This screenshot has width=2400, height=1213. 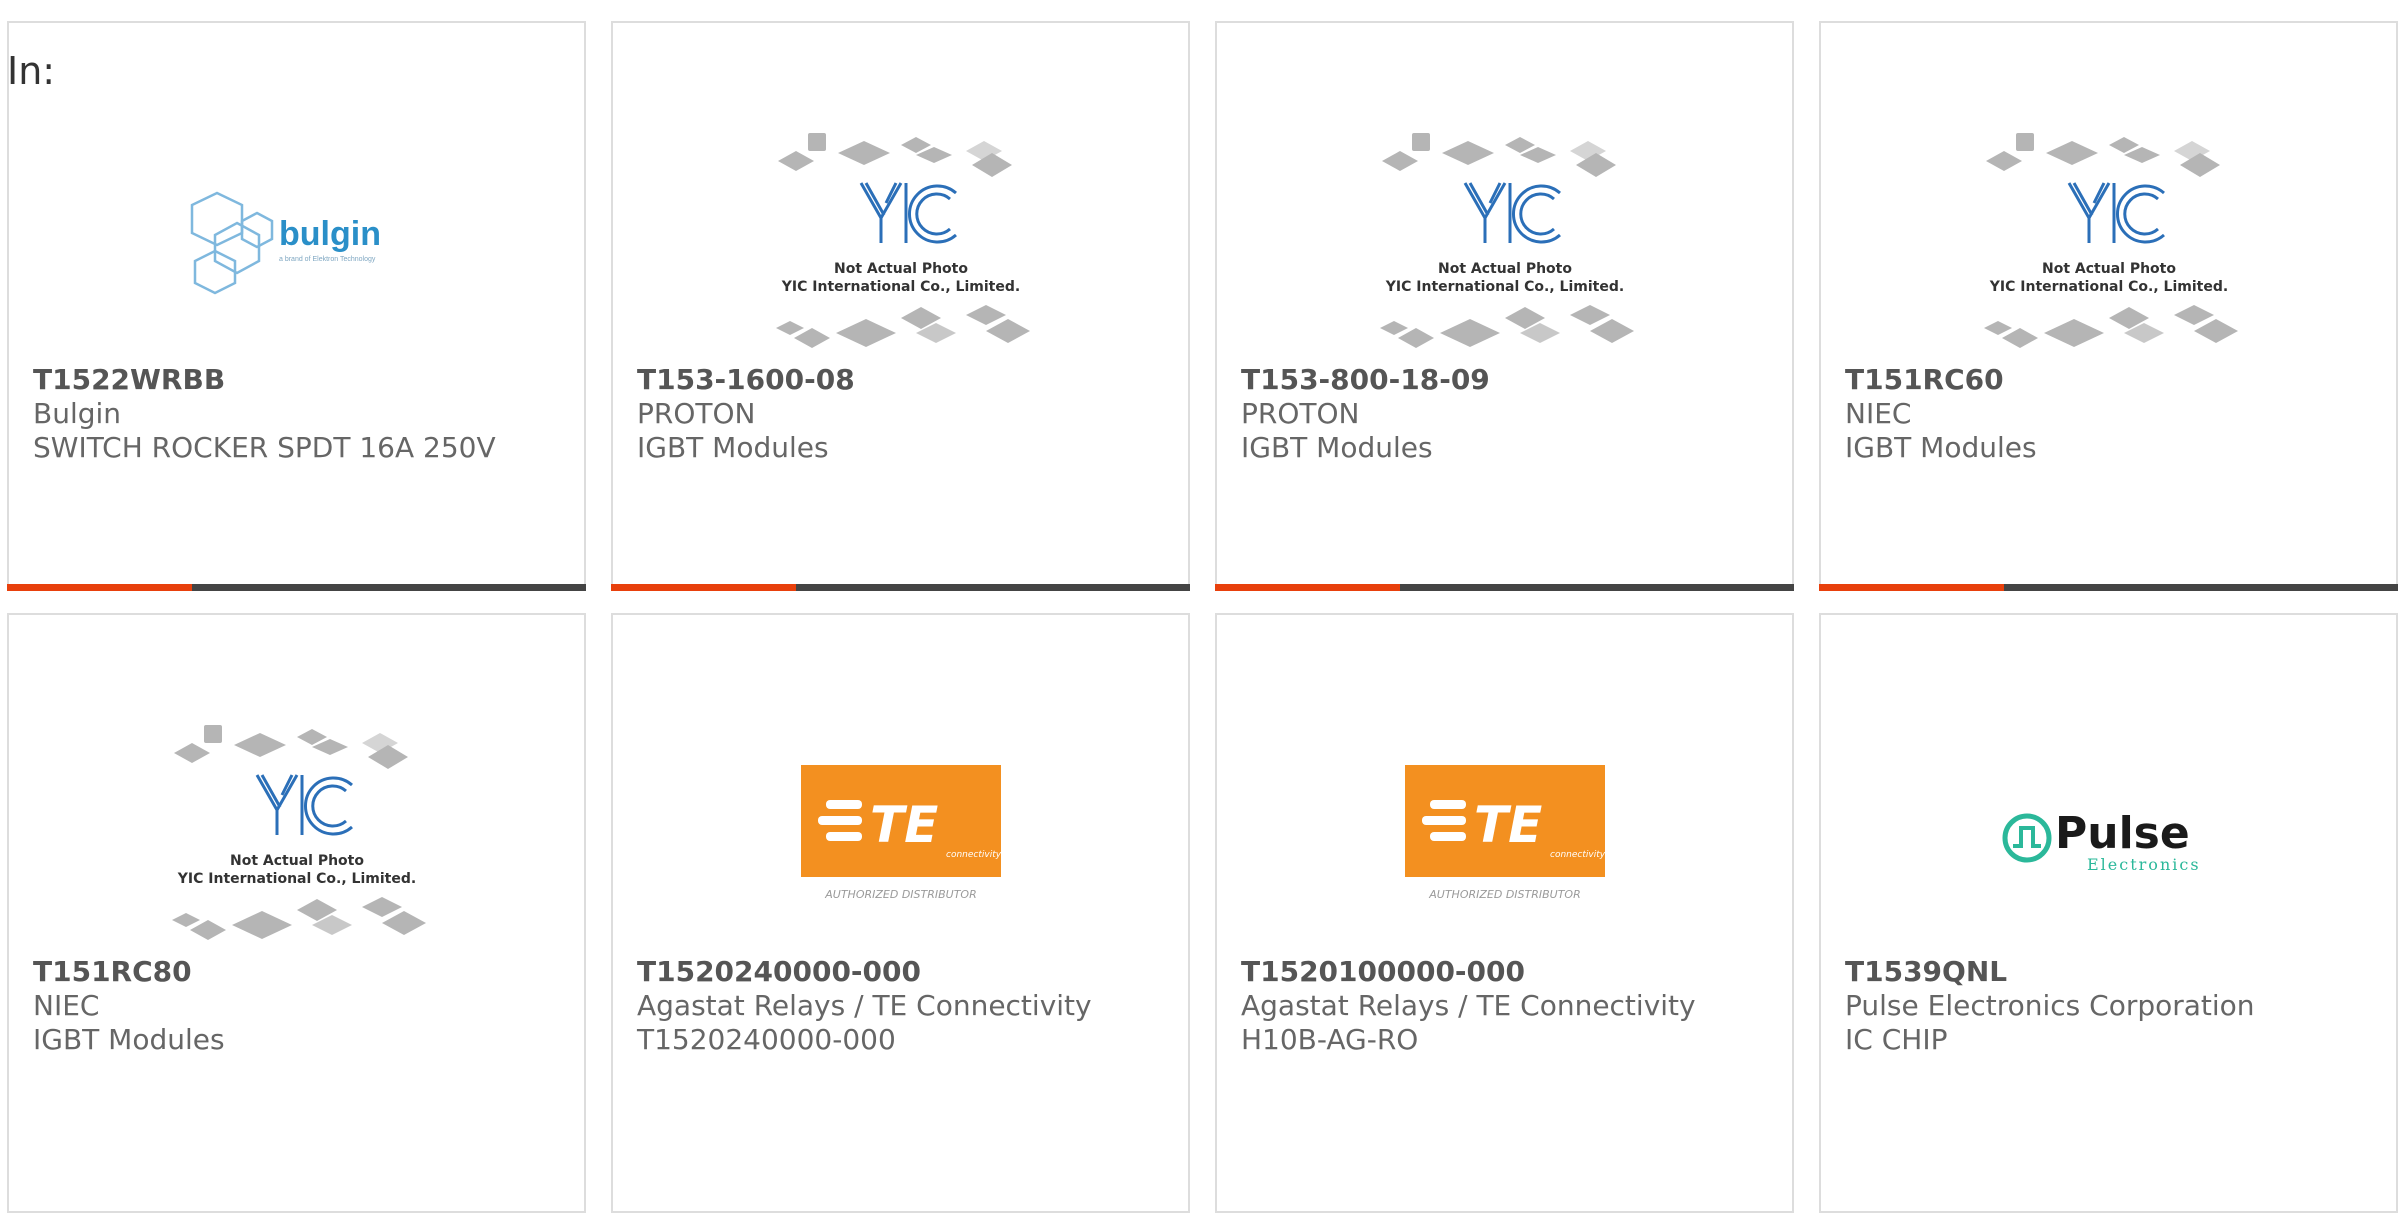 I want to click on description: IC CHIP, so click(x=1896, y=1039).